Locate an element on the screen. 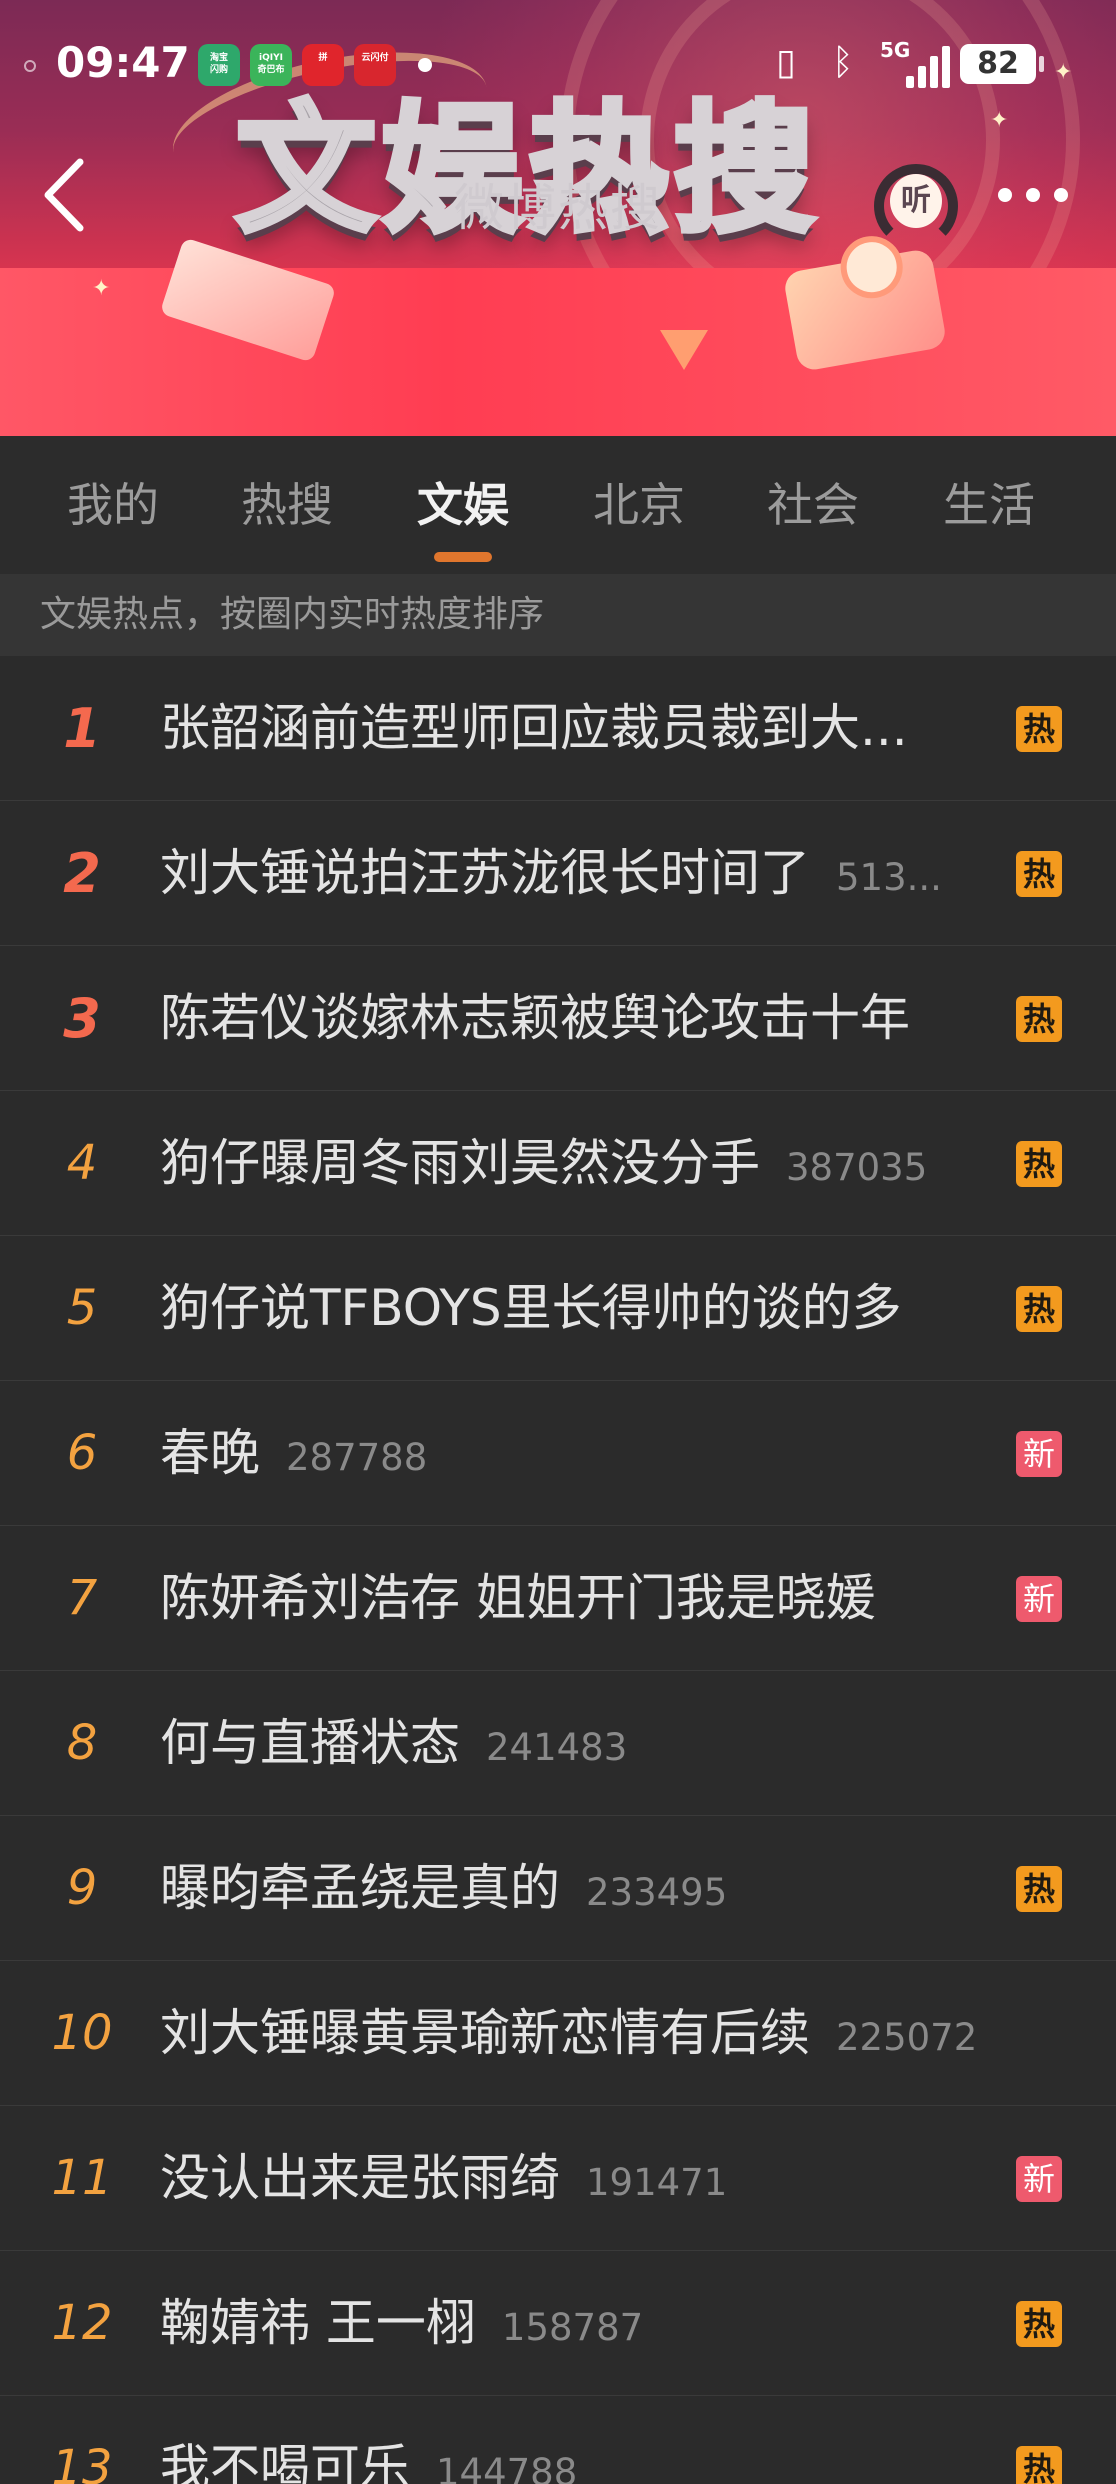 The image size is (1116, 2484). item-title: 鞠婧祎 王一栩 is located at coordinates (318, 2323).